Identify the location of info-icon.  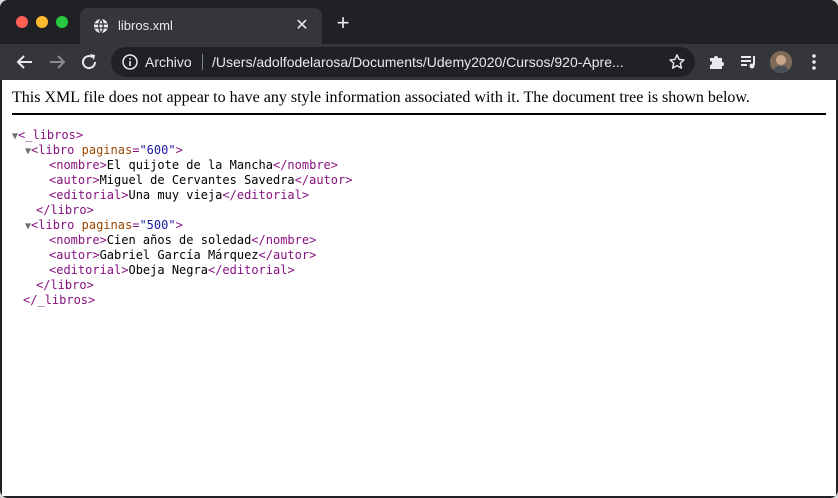
(130, 62).